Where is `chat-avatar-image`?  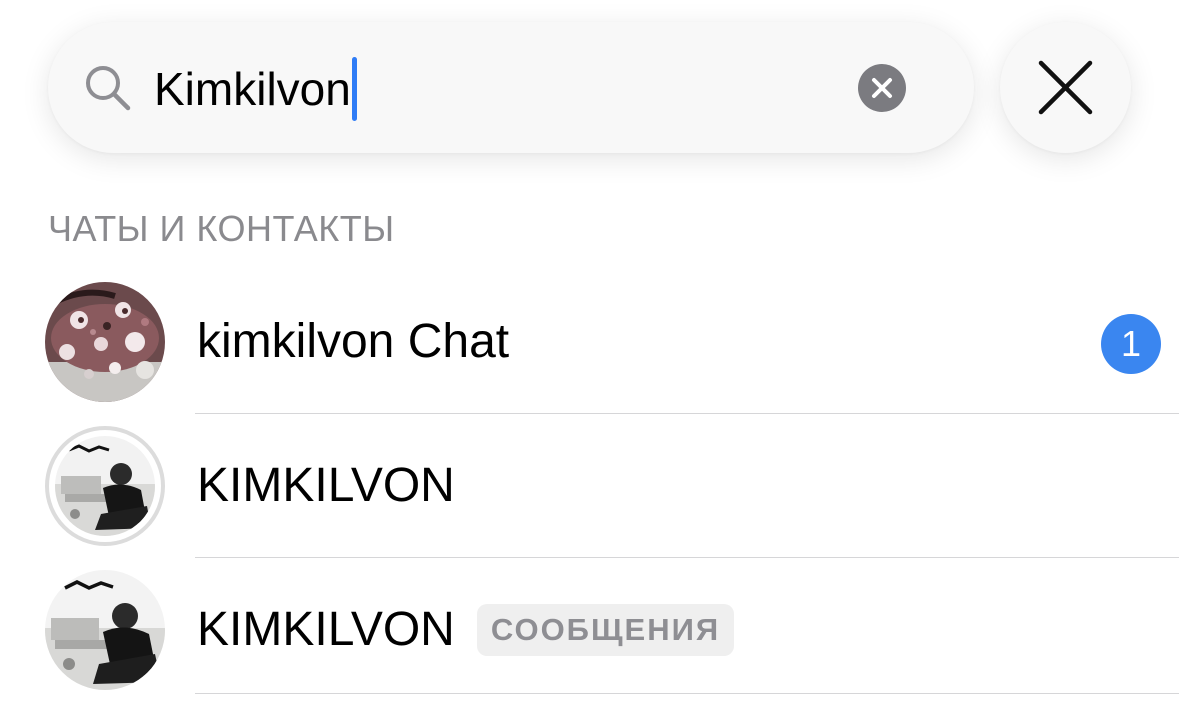 chat-avatar-image is located at coordinates (105, 342).